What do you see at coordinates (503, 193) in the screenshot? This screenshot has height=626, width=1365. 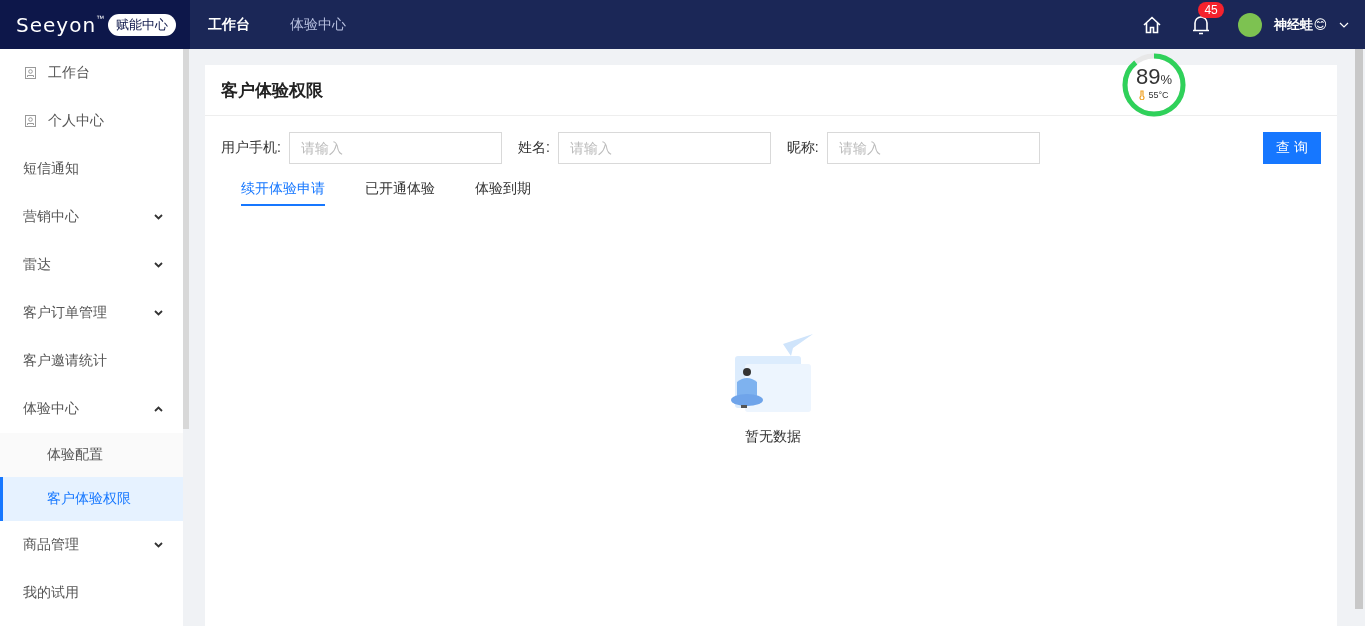 I see `tab: 体验到期` at bounding box center [503, 193].